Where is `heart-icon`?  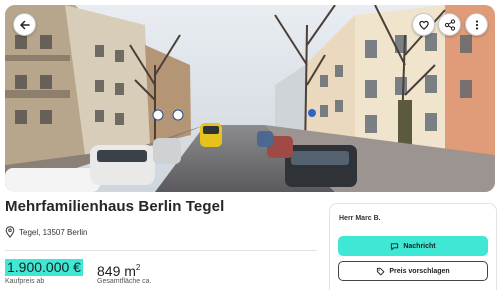
heart-icon is located at coordinates (423, 25).